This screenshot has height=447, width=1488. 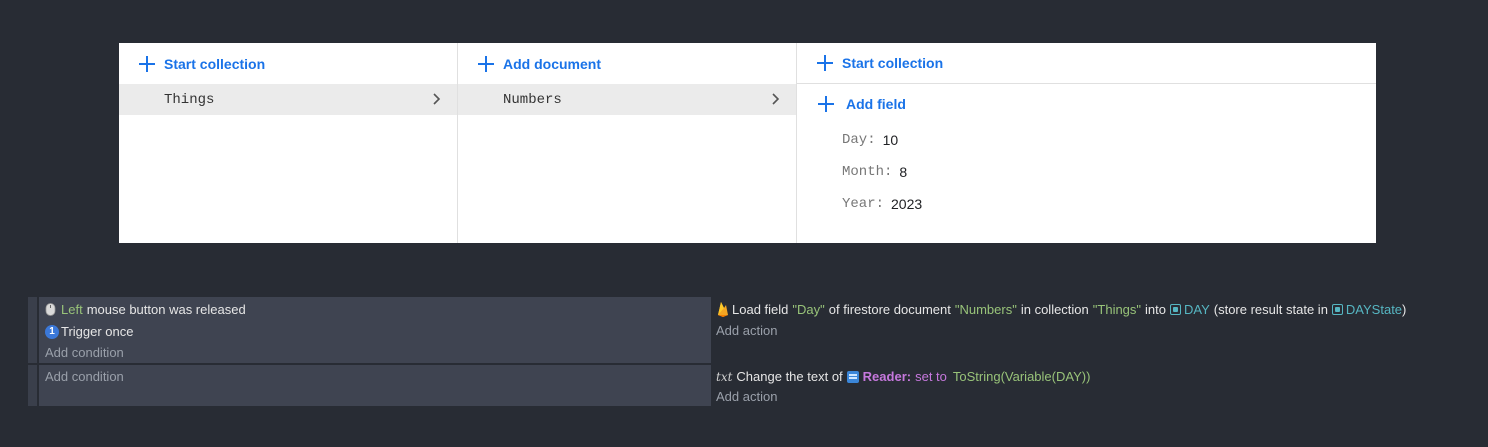 I want to click on action-text: Change the text of, so click(x=789, y=376).